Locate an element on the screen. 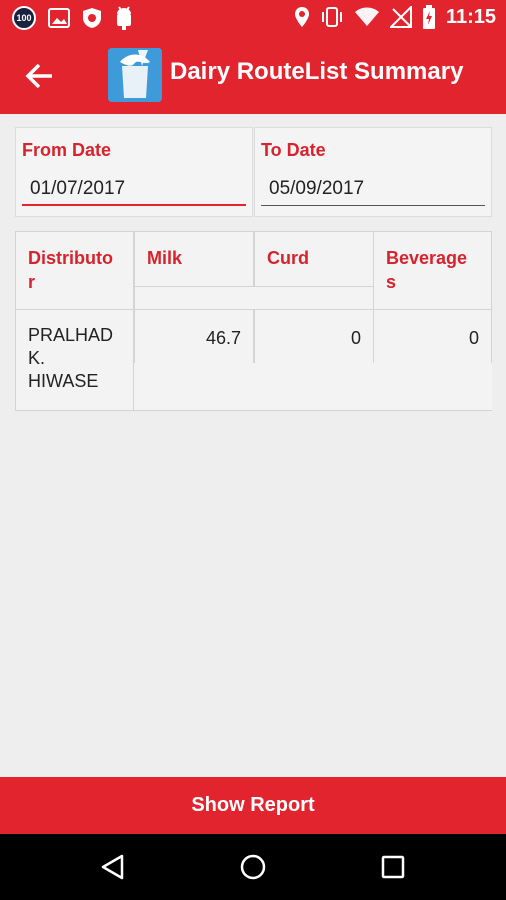  status-system-icons: 11:15 is located at coordinates (395, 17).